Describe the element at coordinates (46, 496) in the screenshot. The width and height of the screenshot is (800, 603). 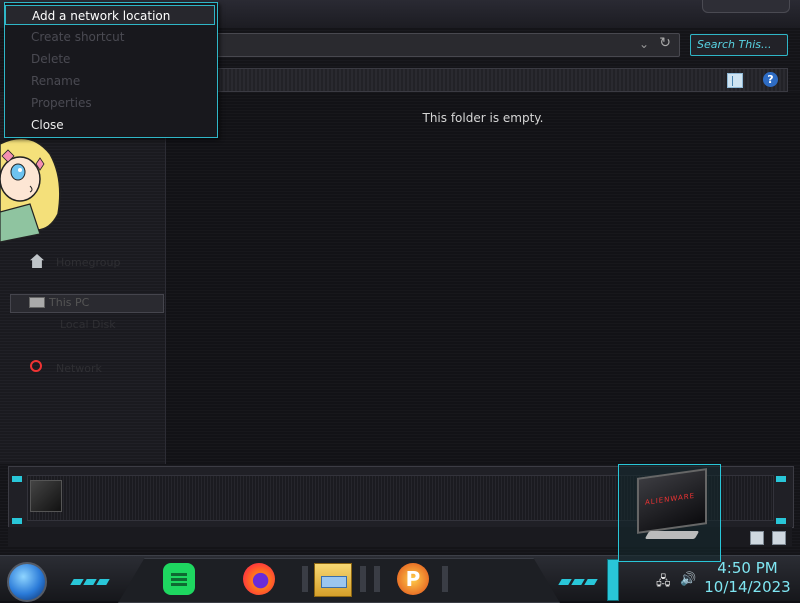
I see `folder-thumbnail` at that location.